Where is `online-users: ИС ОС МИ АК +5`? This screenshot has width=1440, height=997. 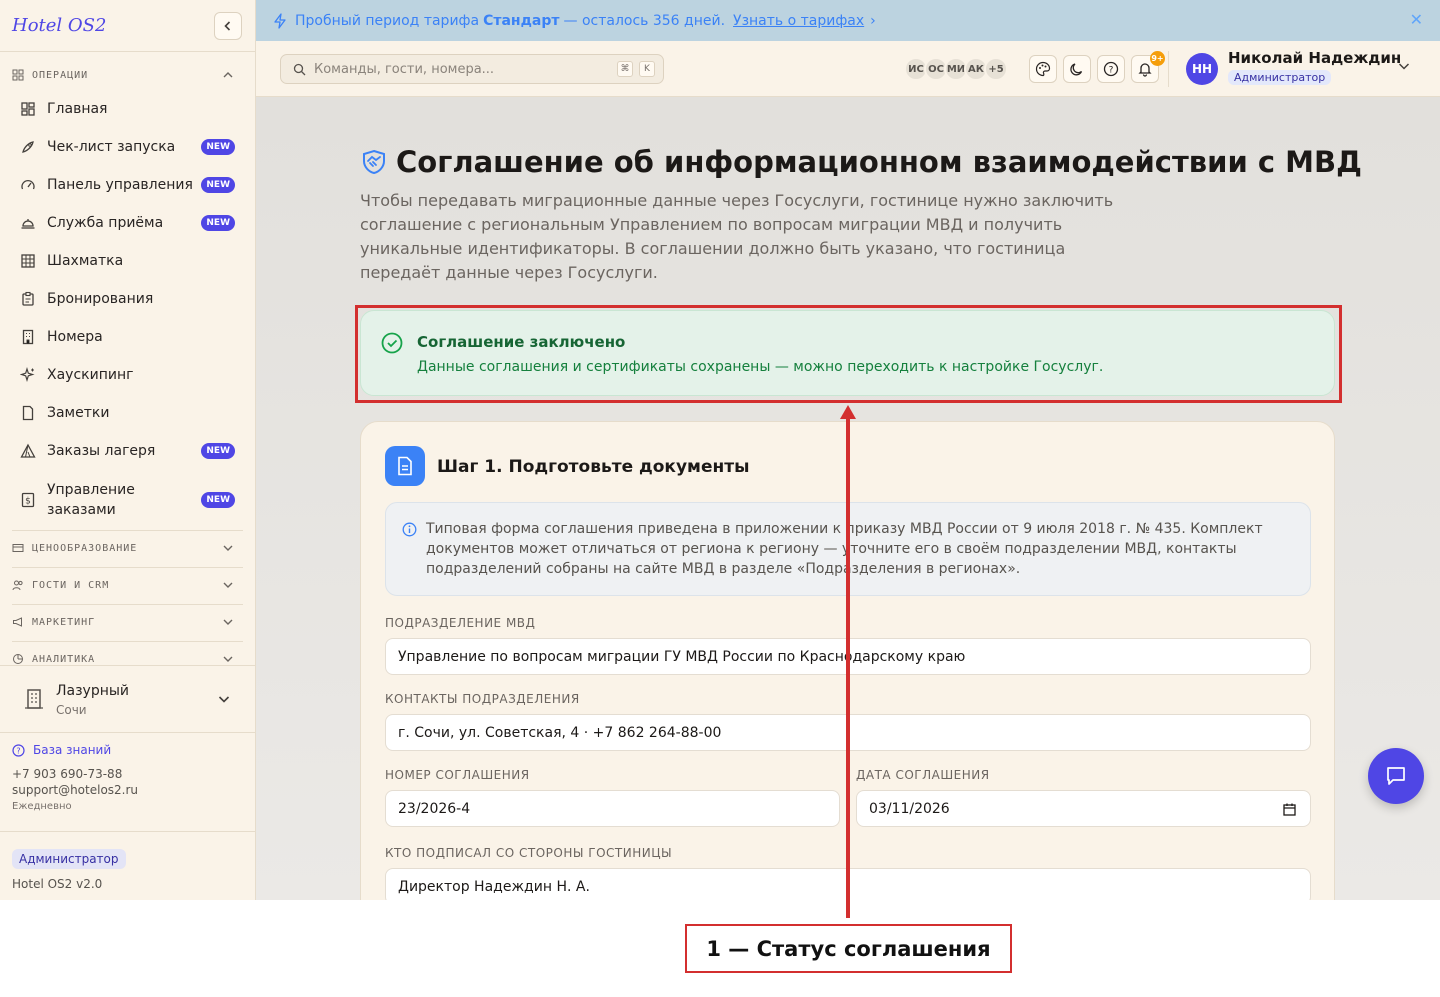
online-users: ИС ОС МИ АК +5 is located at coordinates (956, 69).